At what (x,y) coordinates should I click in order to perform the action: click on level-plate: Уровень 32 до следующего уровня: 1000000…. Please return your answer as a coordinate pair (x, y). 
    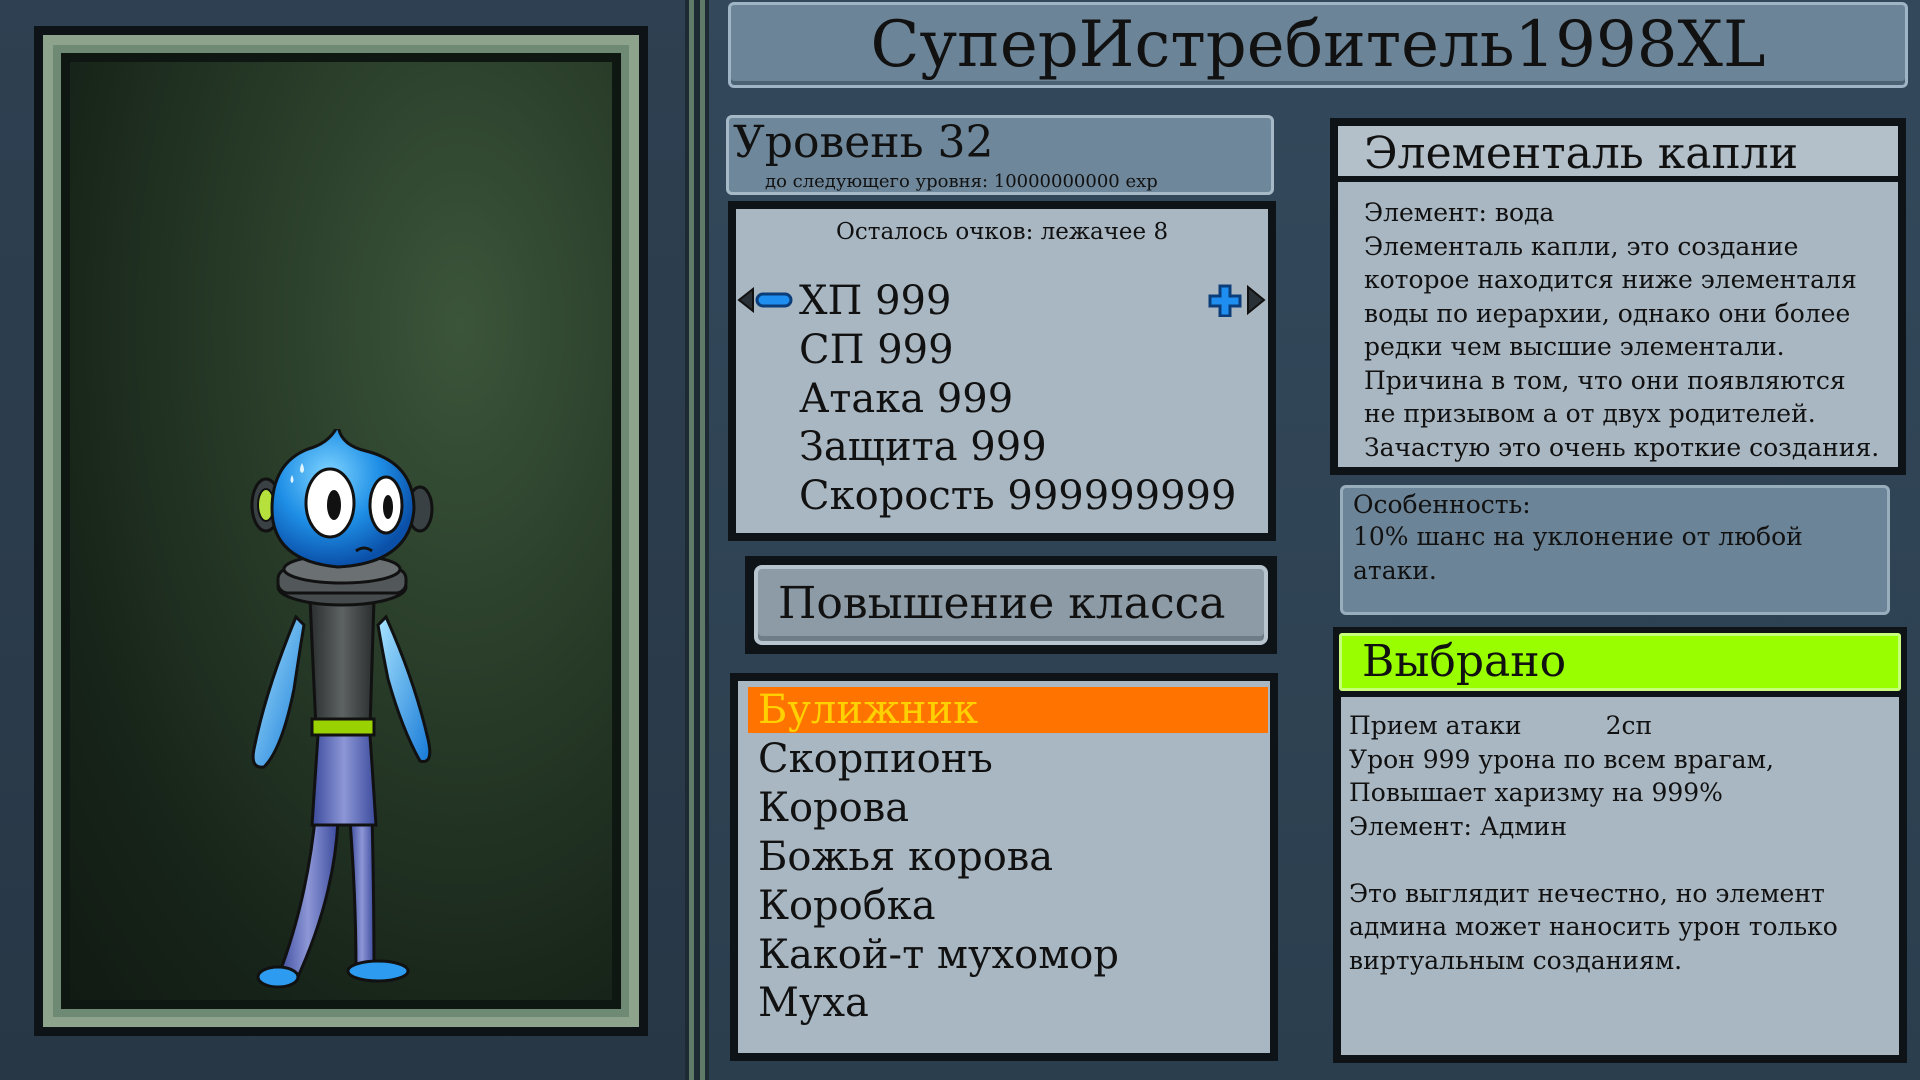
    Looking at the image, I should click on (1000, 155).